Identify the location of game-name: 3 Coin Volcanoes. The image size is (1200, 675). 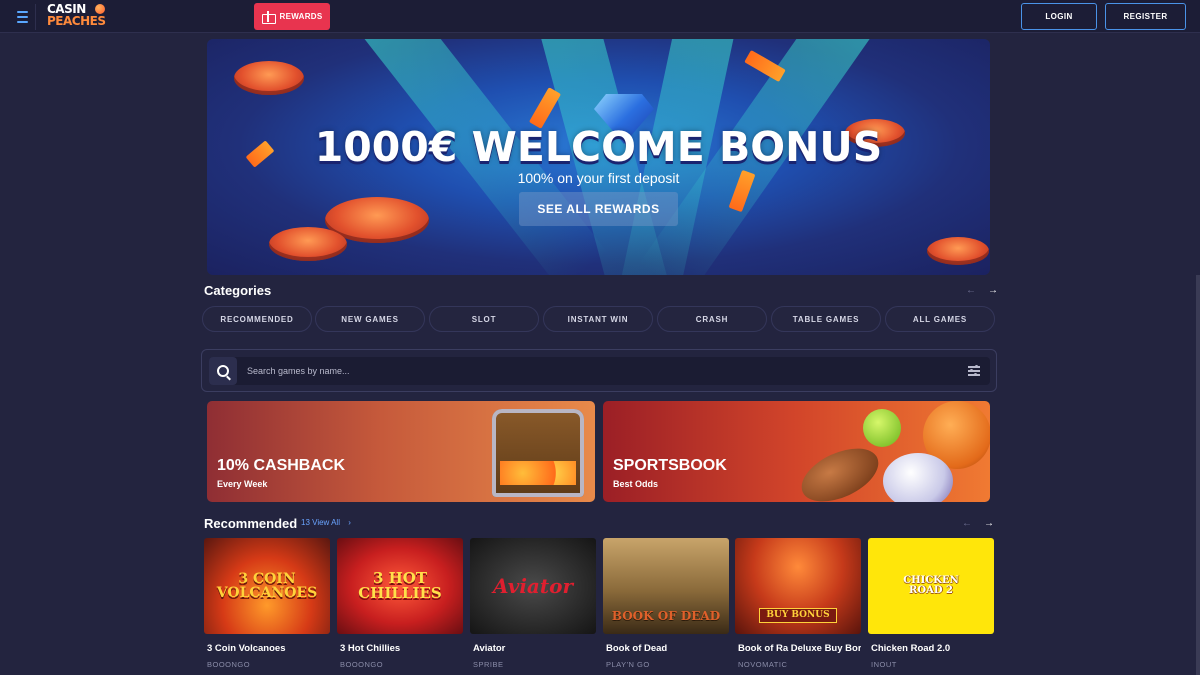
(268, 648).